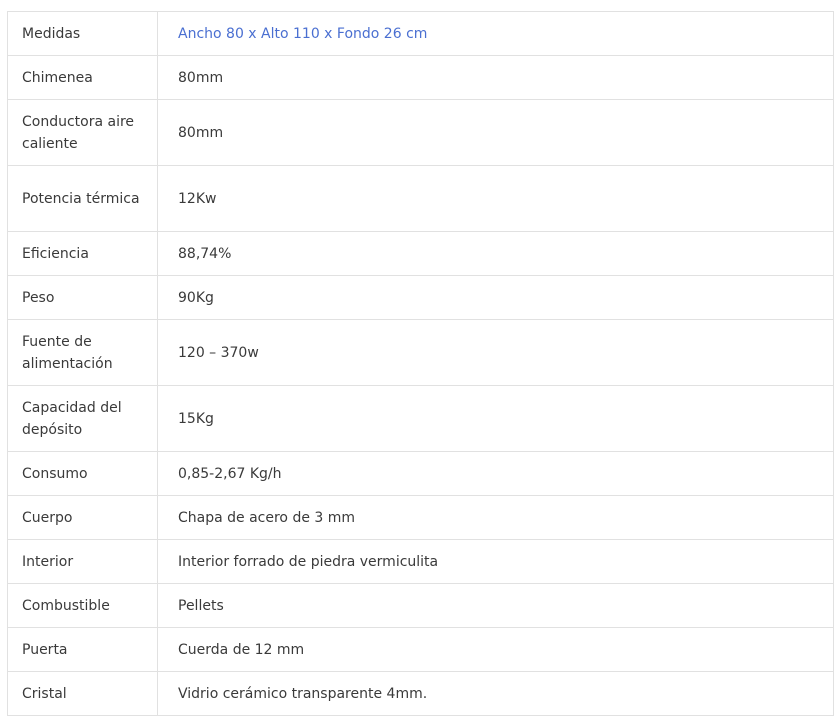 The width and height of the screenshot is (834, 723). I want to click on spec-label: Potencia térmica, so click(82, 198).